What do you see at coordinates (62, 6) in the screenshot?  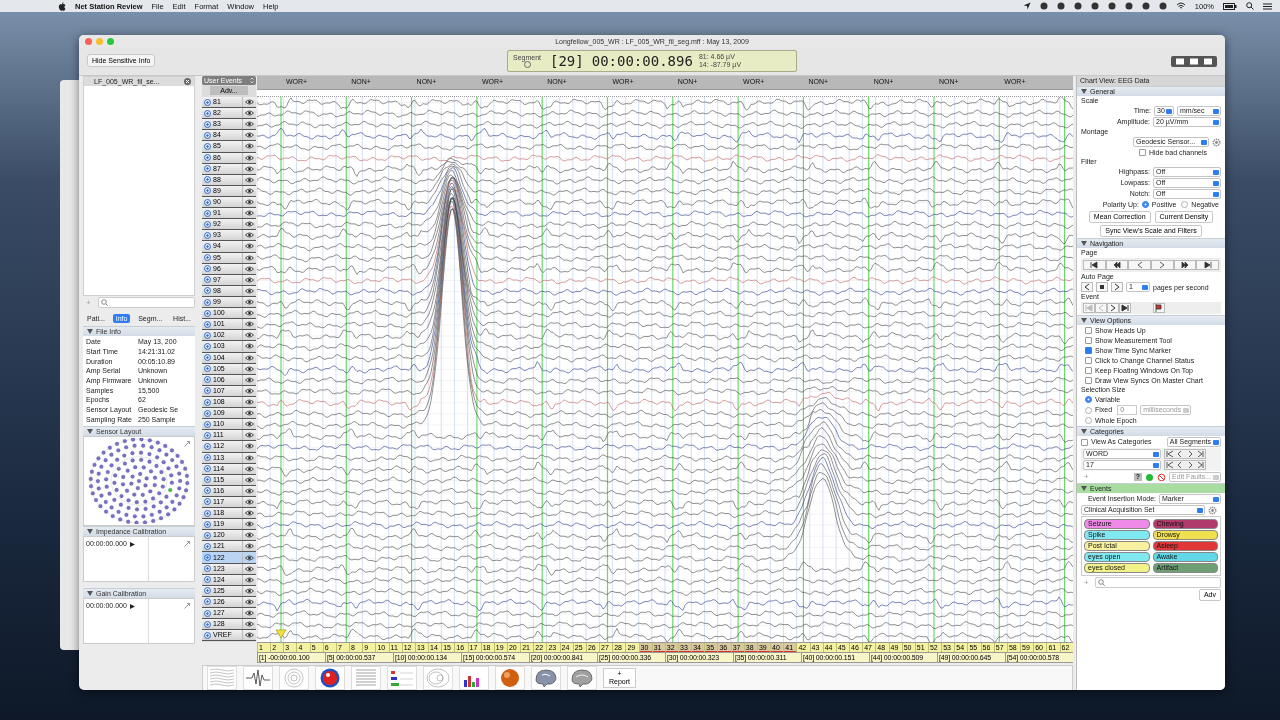 I see `apple-logo-icon` at bounding box center [62, 6].